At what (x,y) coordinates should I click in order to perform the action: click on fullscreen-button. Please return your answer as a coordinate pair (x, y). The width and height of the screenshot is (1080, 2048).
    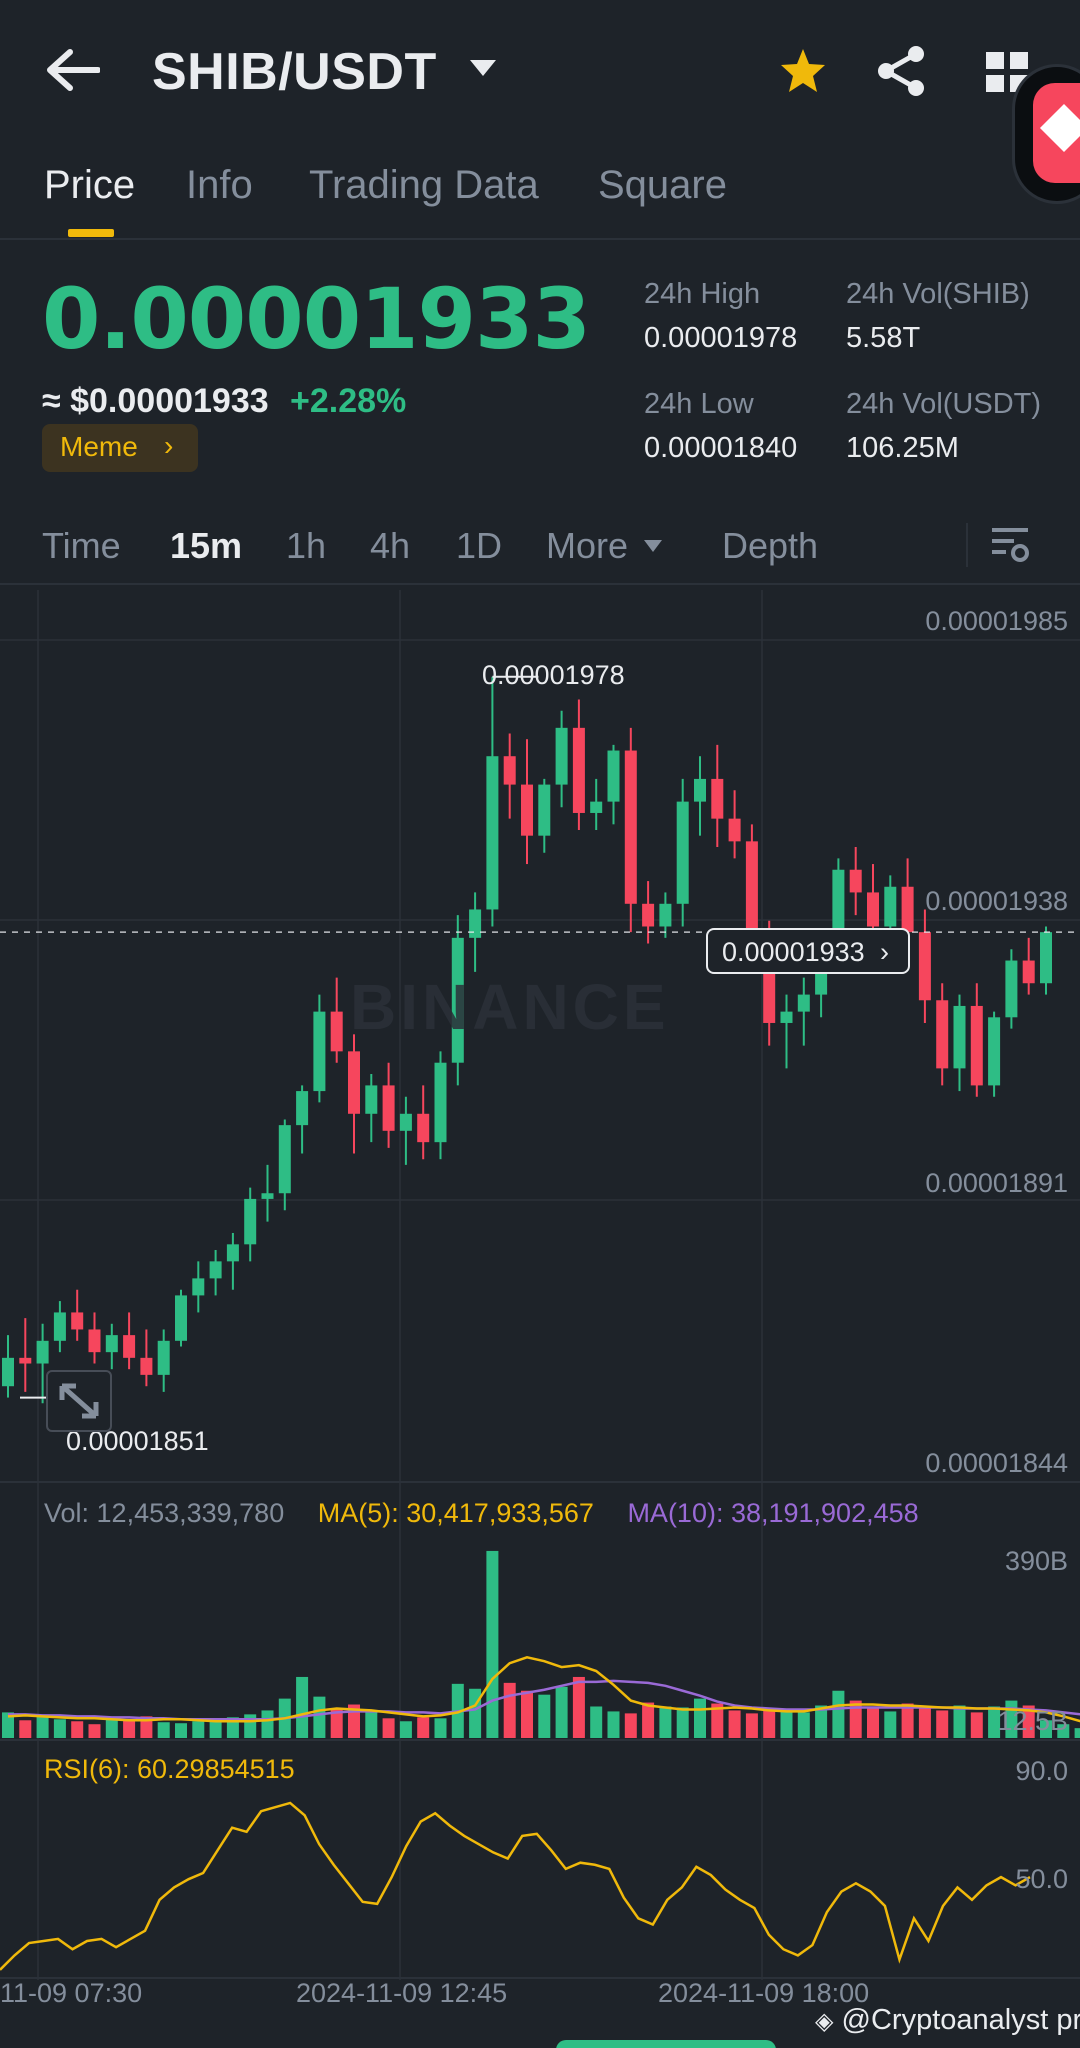
    Looking at the image, I should click on (79, 1401).